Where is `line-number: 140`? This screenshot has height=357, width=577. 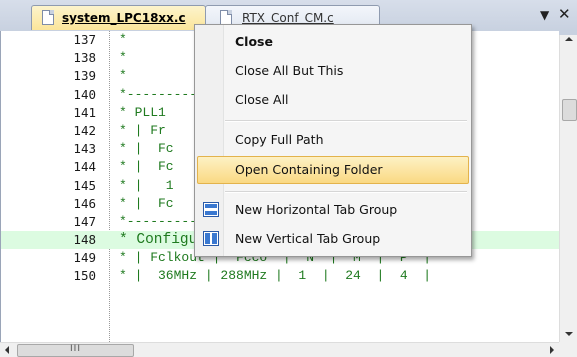 line-number: 140 is located at coordinates (84, 94).